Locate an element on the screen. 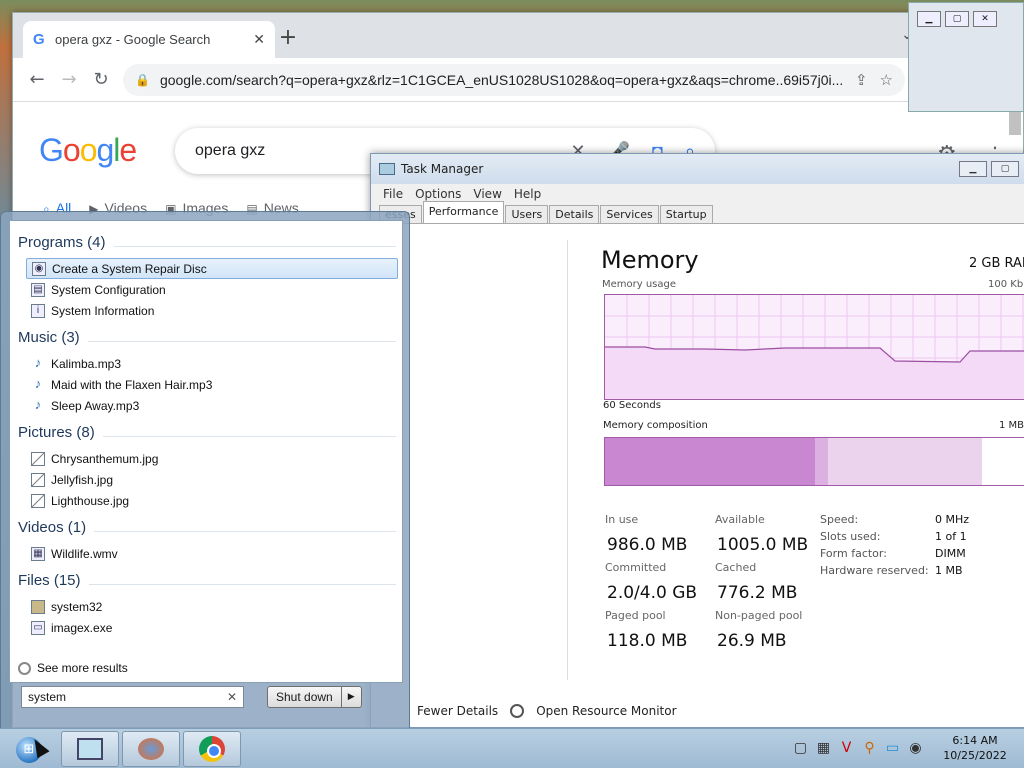 This screenshot has width=1024, height=768. result-kalimba: ♪ Kalimba.mp3 is located at coordinates (212, 363).